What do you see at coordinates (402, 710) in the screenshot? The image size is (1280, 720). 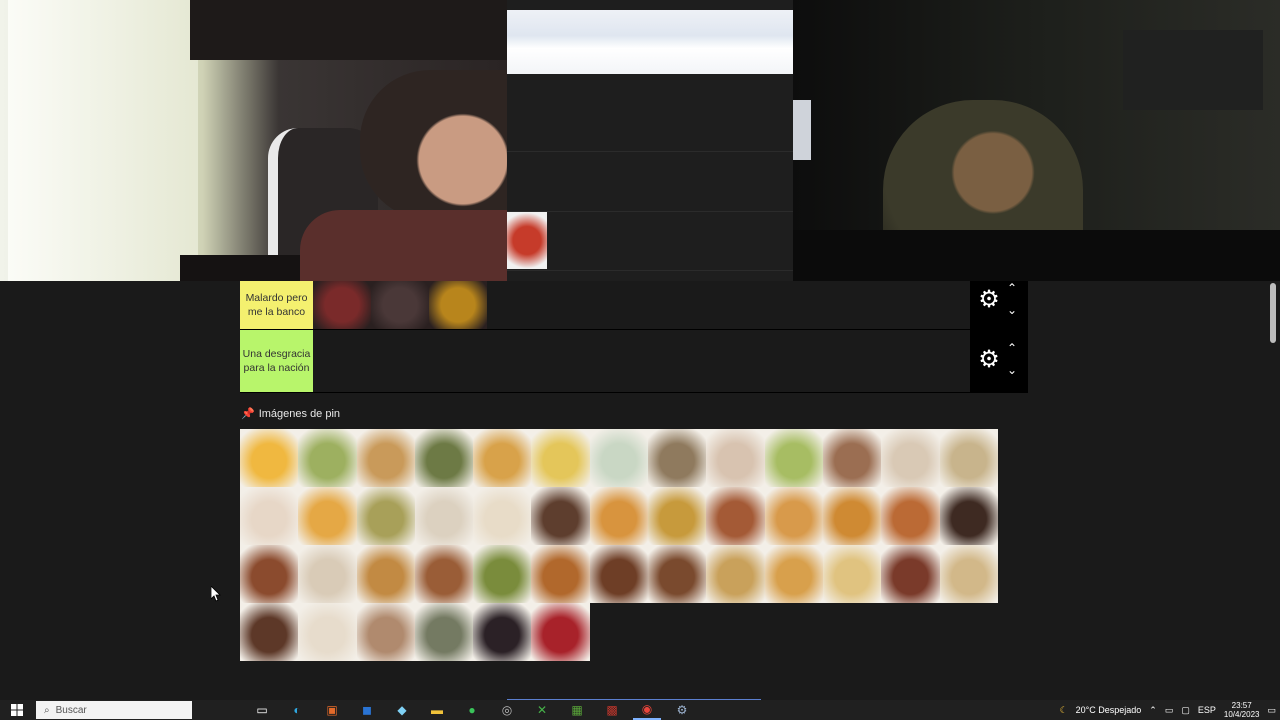 I see `app-icon: ◆` at bounding box center [402, 710].